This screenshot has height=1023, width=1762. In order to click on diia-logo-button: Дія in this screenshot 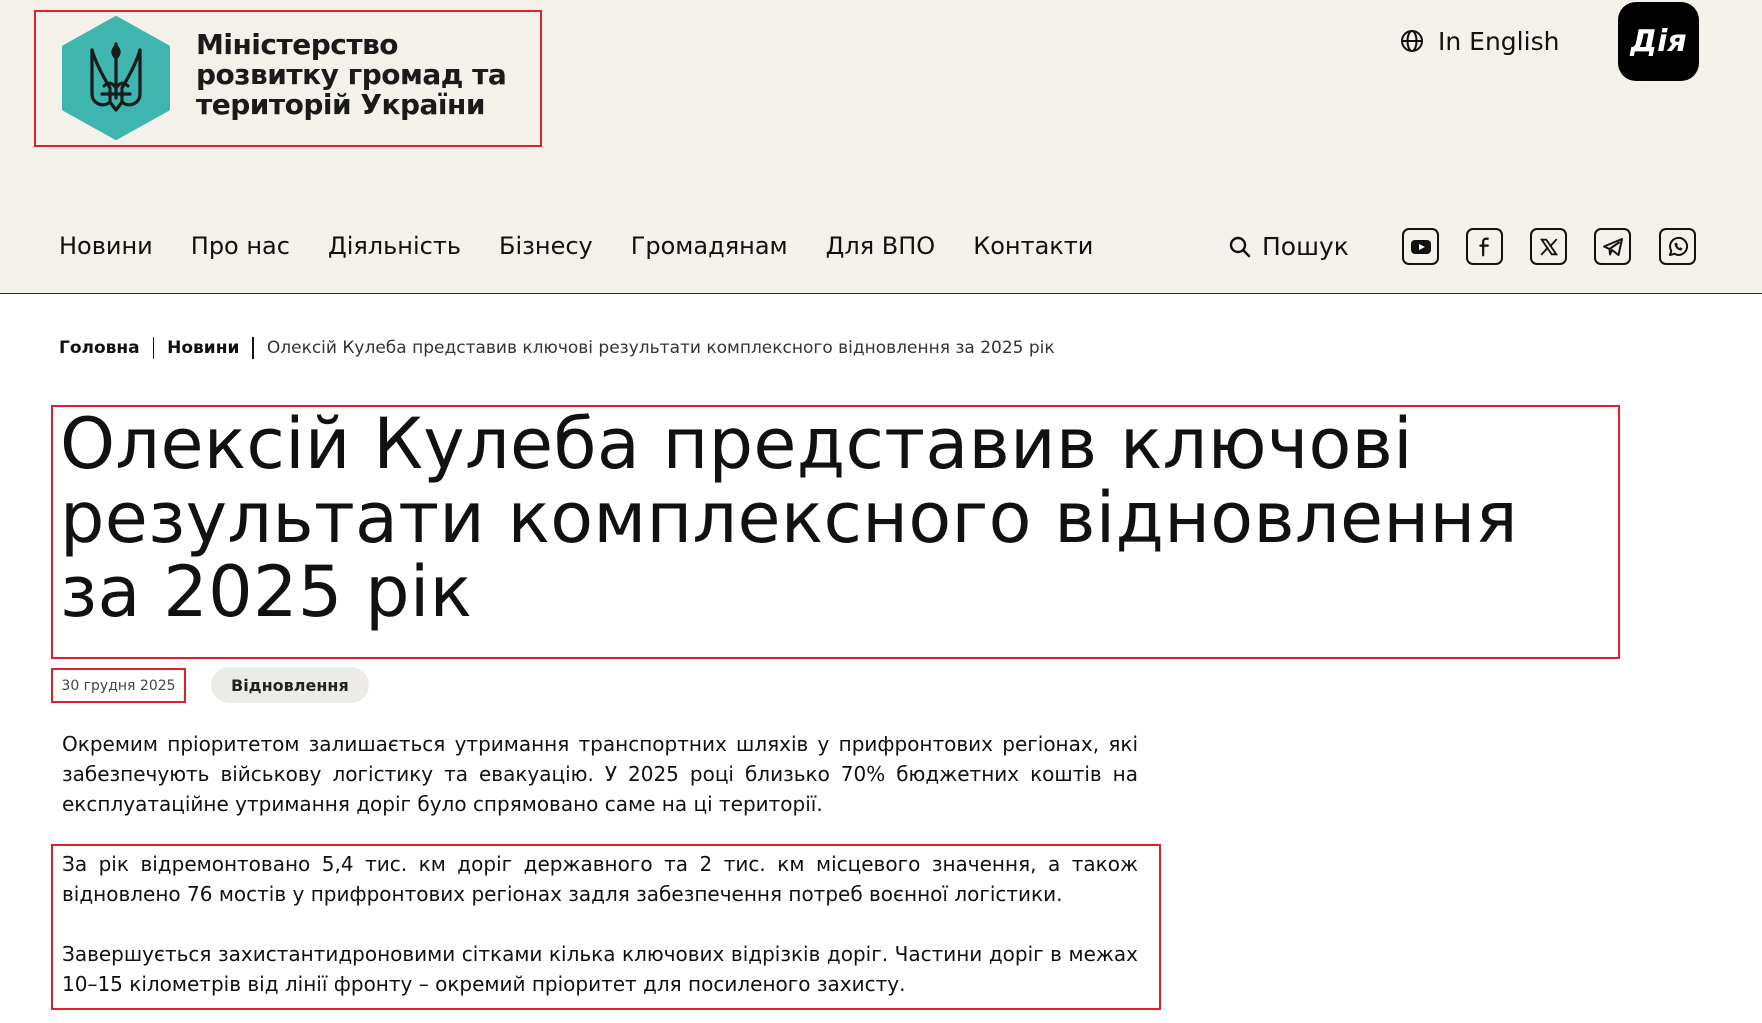, I will do `click(1658, 41)`.